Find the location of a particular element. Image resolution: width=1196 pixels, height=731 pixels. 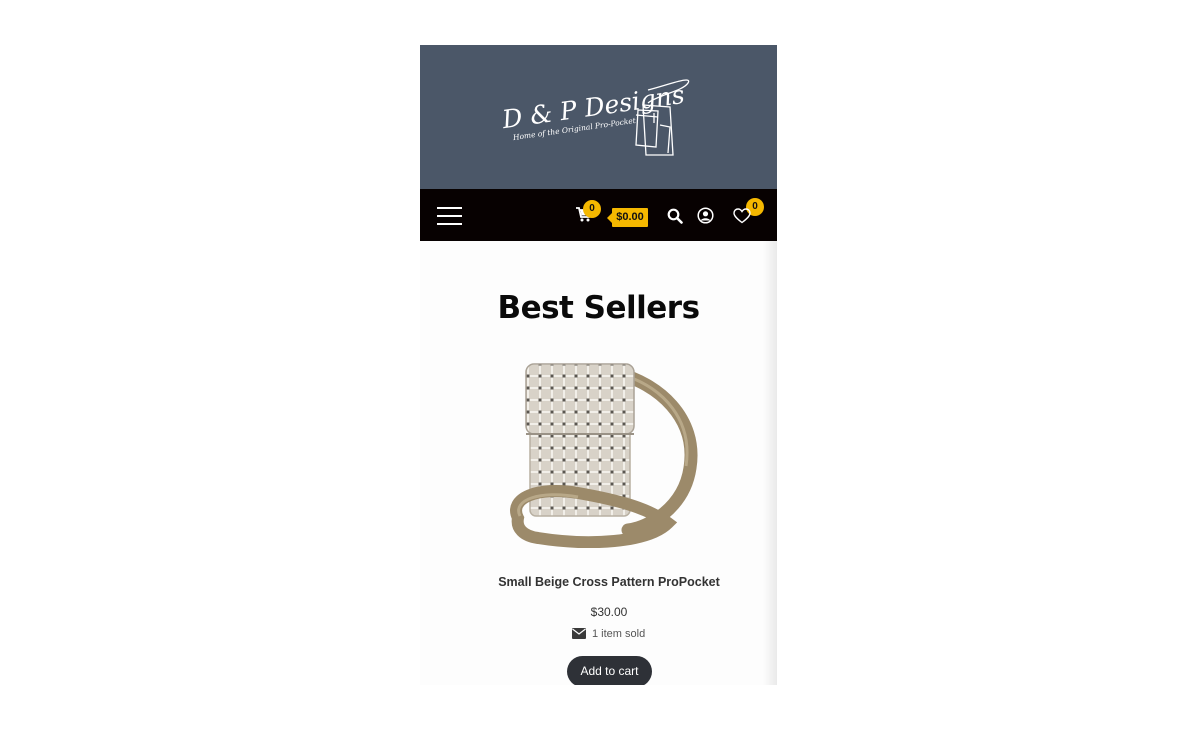

cart-count-badge: 0 is located at coordinates (592, 209).